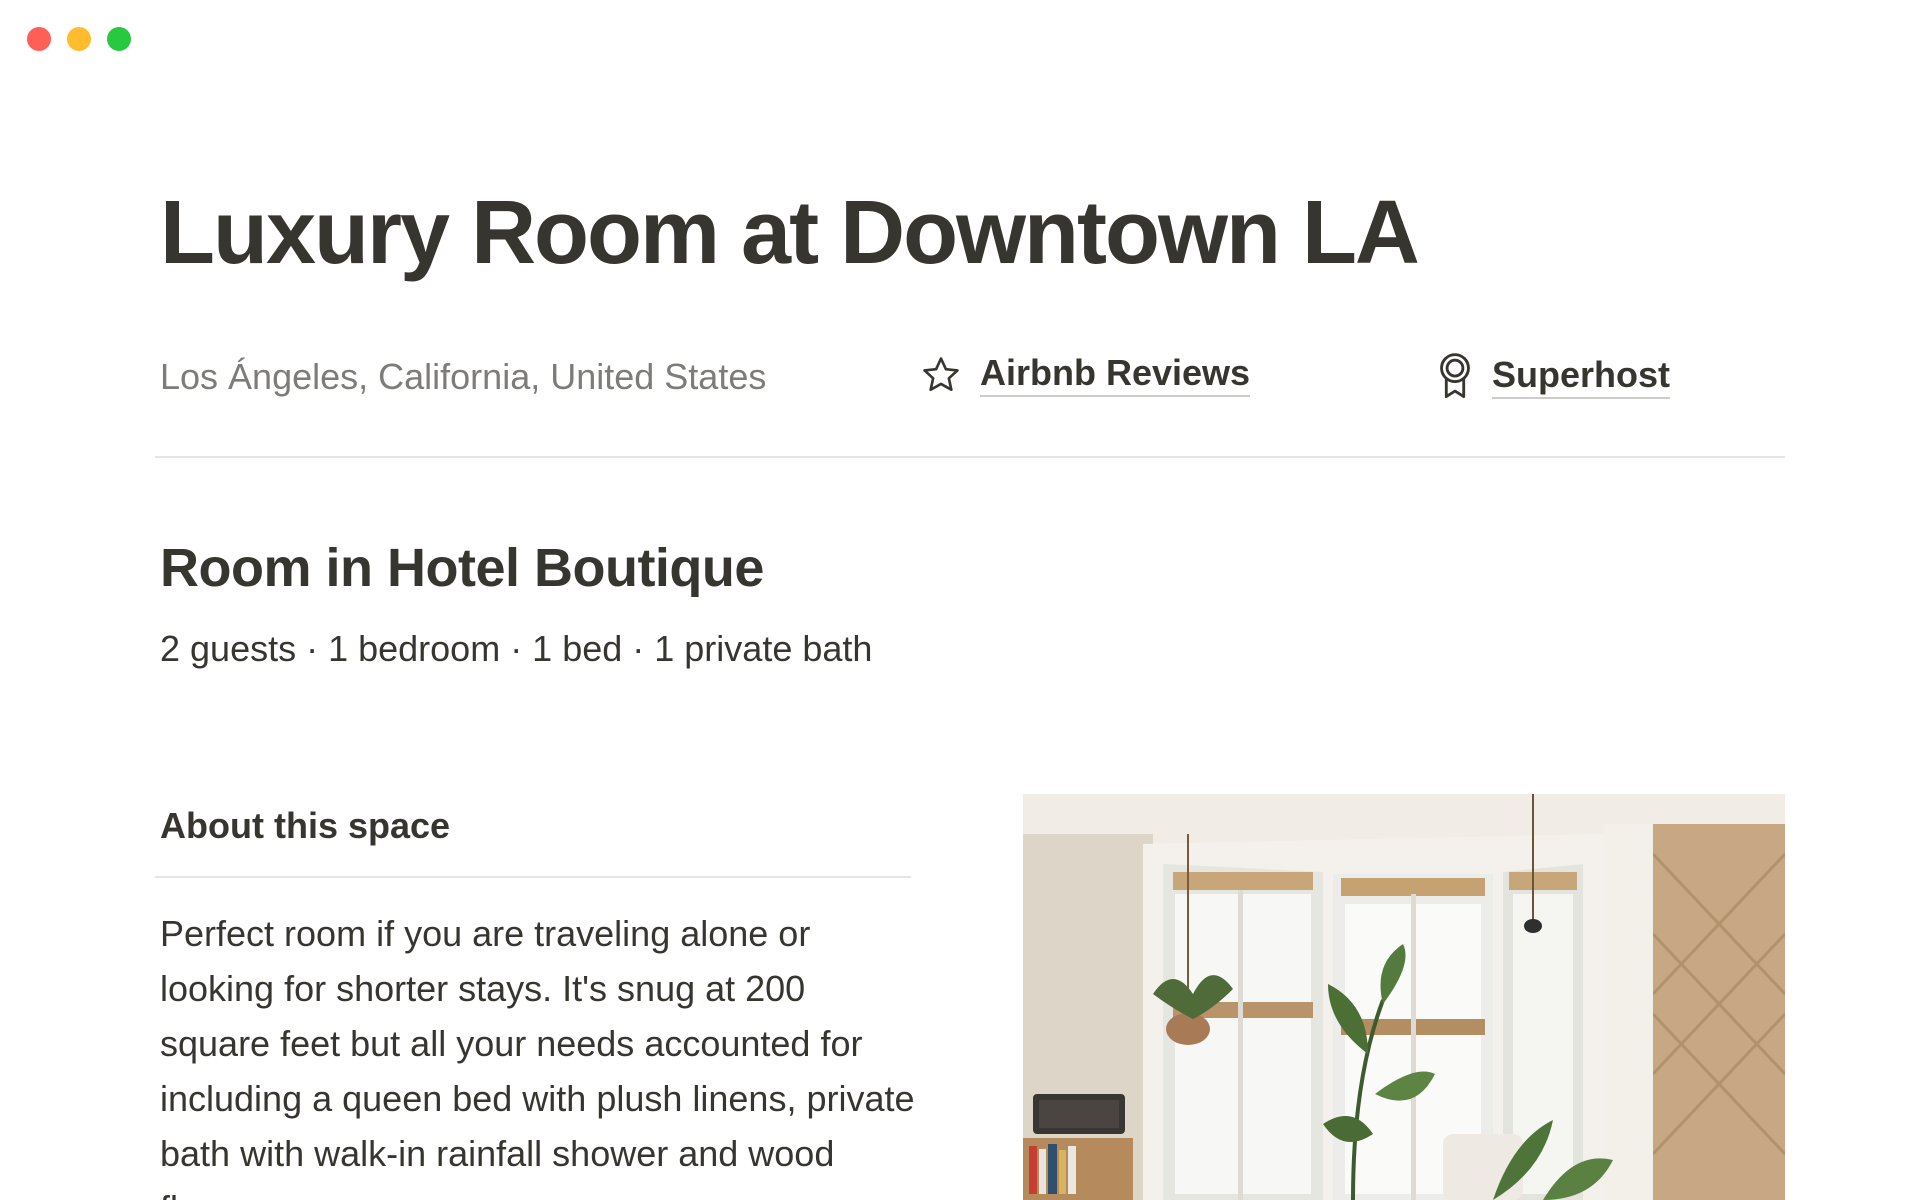  What do you see at coordinates (119, 39) in the screenshot?
I see `maximize-button` at bounding box center [119, 39].